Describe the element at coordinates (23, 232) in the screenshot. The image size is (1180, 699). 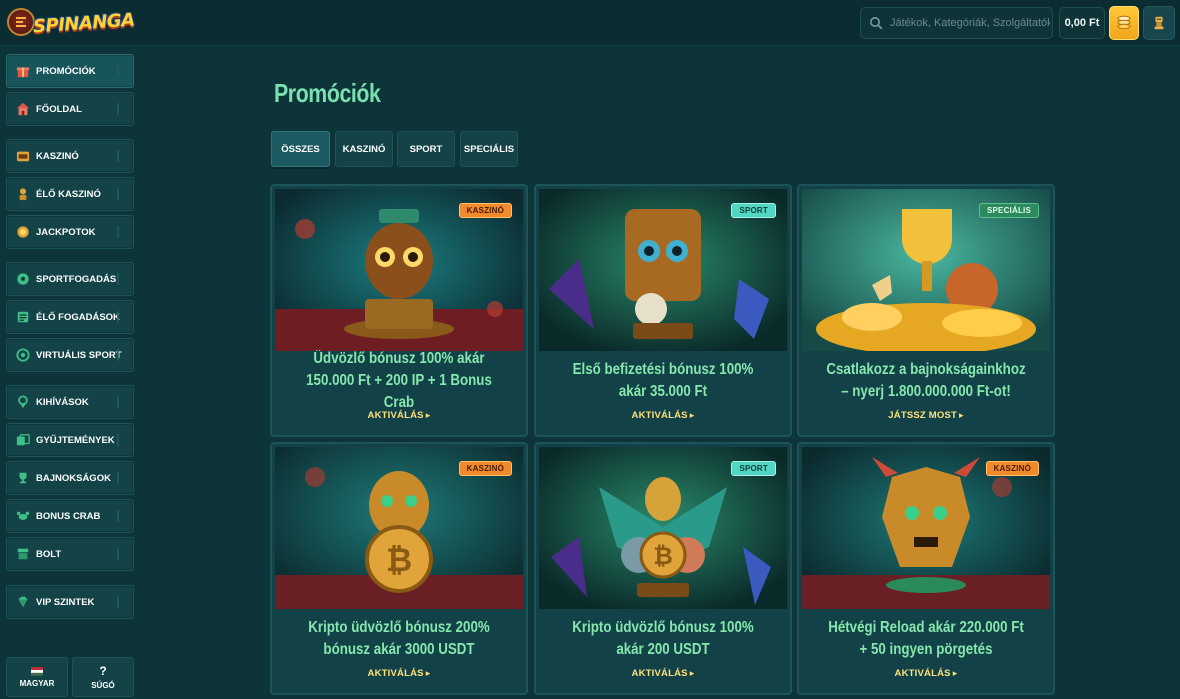
I see `jackpot-icon` at that location.